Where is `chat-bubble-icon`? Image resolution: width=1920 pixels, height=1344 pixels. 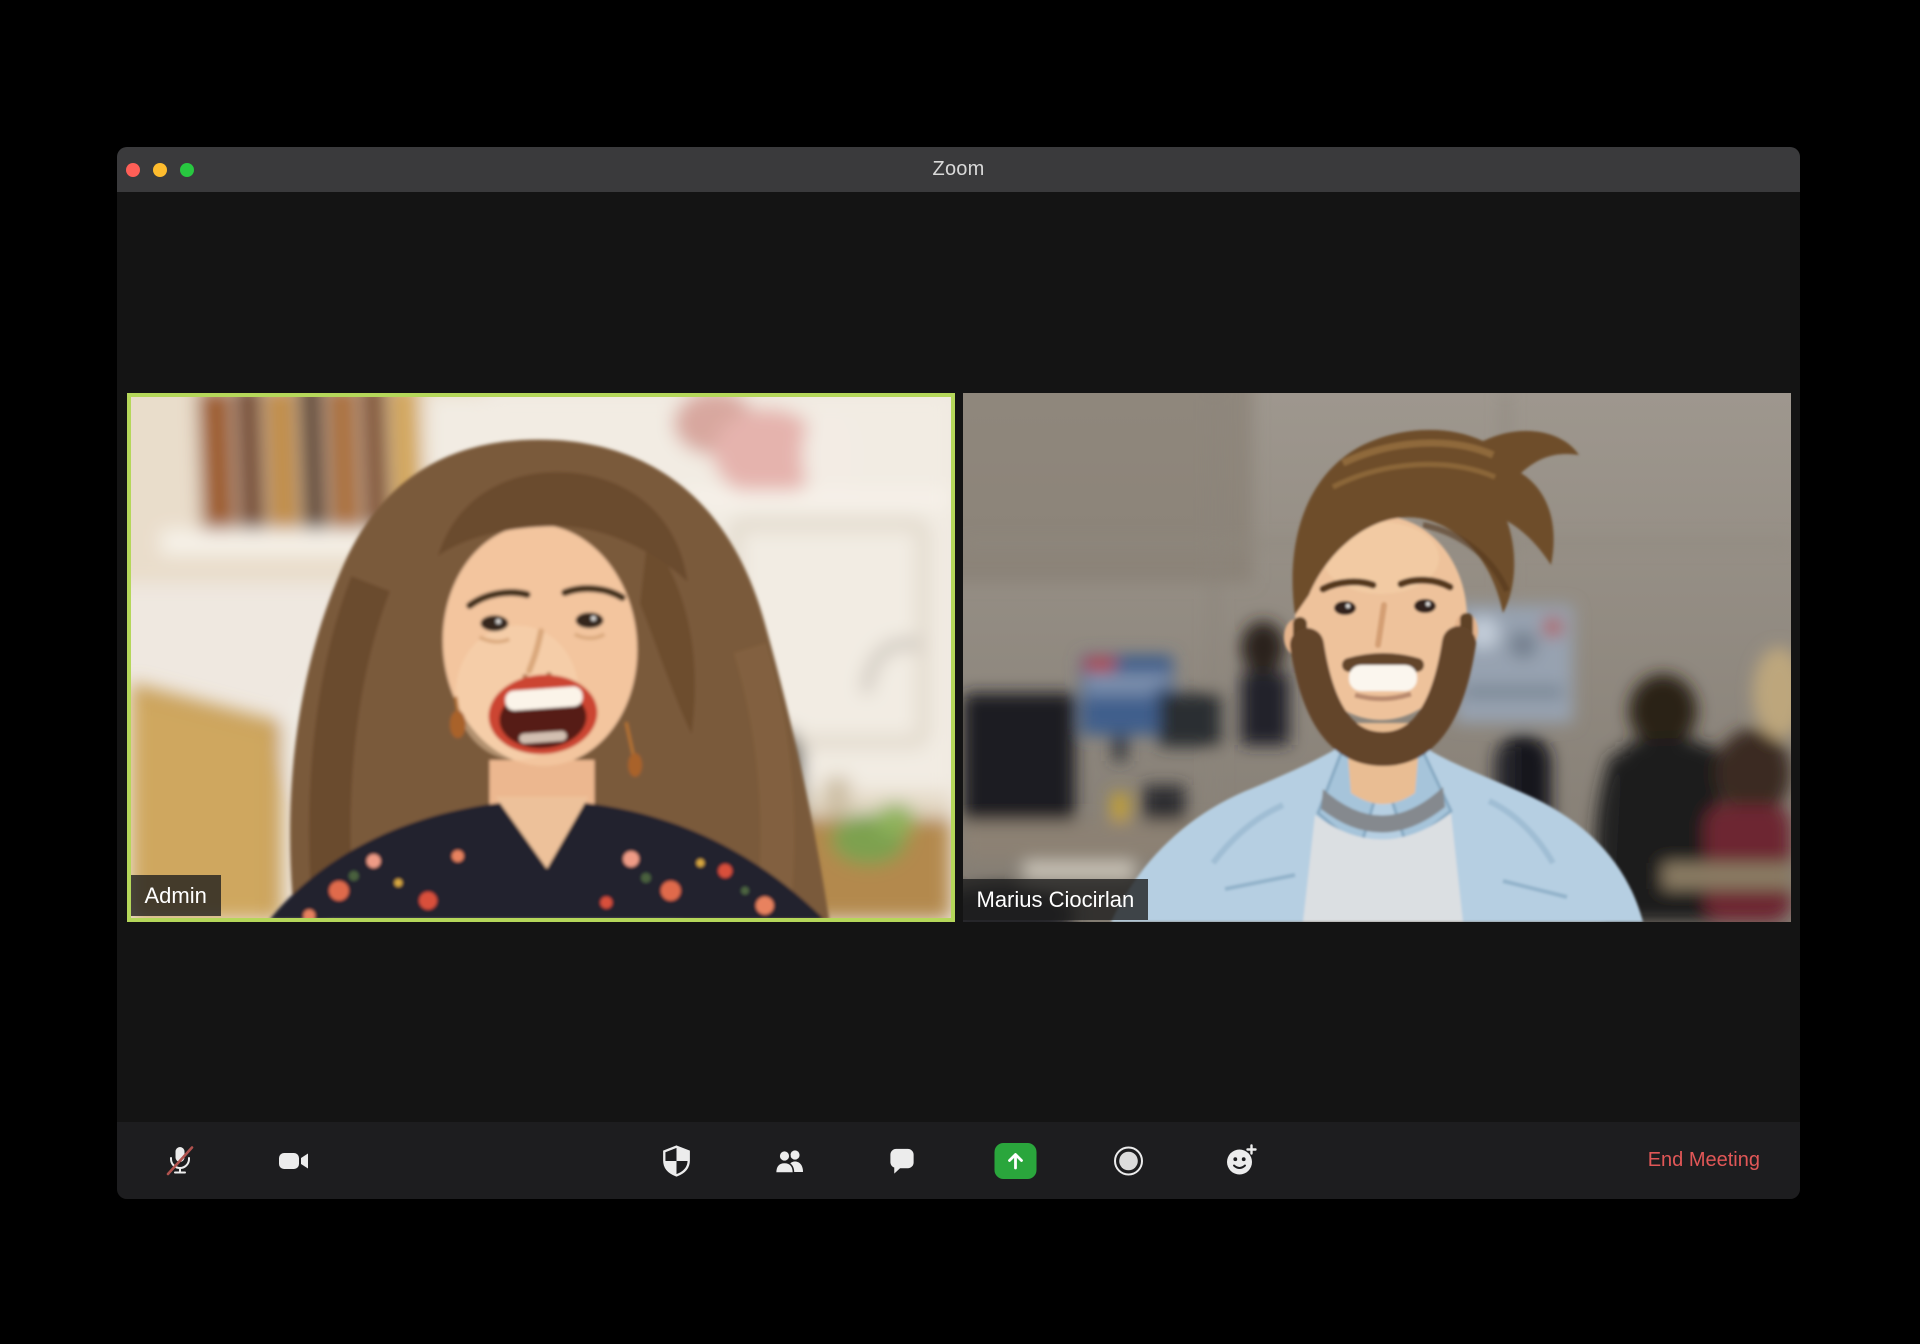 chat-bubble-icon is located at coordinates (902, 1161).